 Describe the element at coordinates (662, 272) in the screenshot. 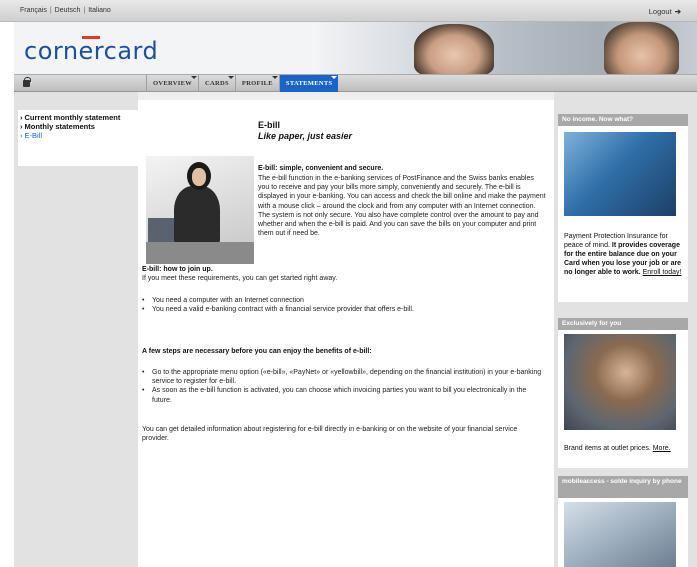

I see `enroll-link: Enroll today!` at that location.